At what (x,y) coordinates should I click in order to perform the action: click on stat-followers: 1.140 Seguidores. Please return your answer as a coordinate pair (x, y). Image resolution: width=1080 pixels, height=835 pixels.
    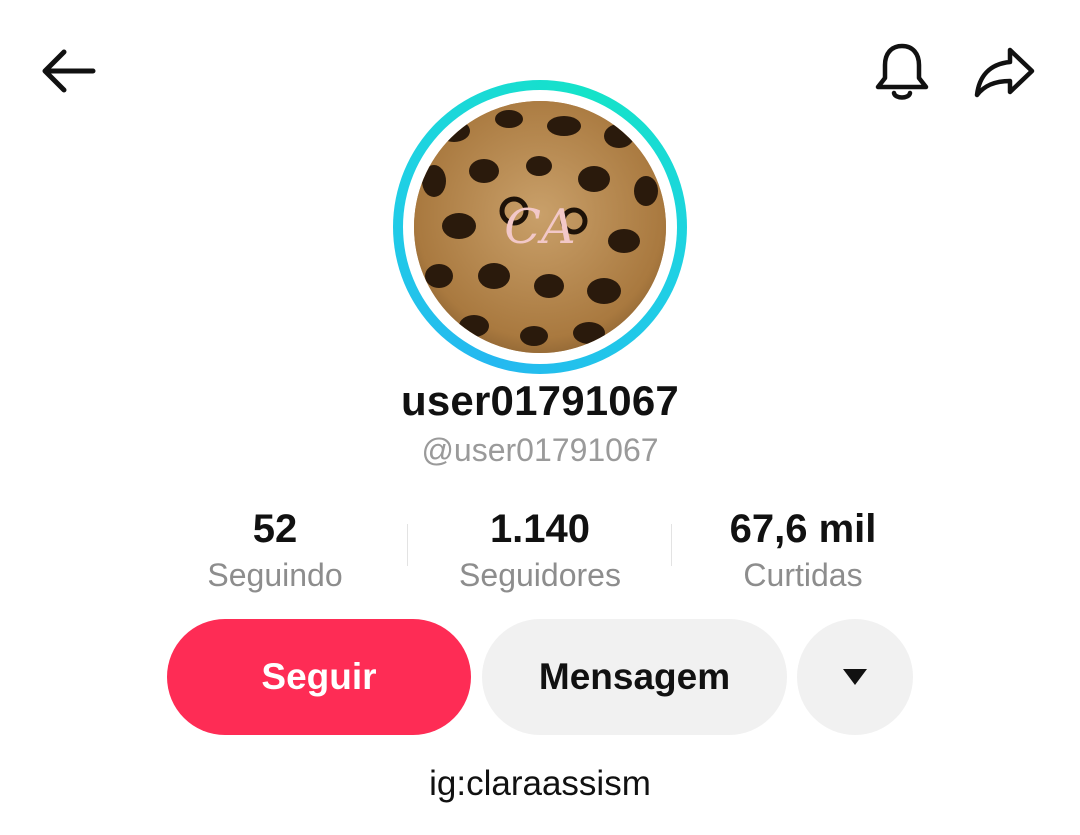
    Looking at the image, I should click on (540, 551).